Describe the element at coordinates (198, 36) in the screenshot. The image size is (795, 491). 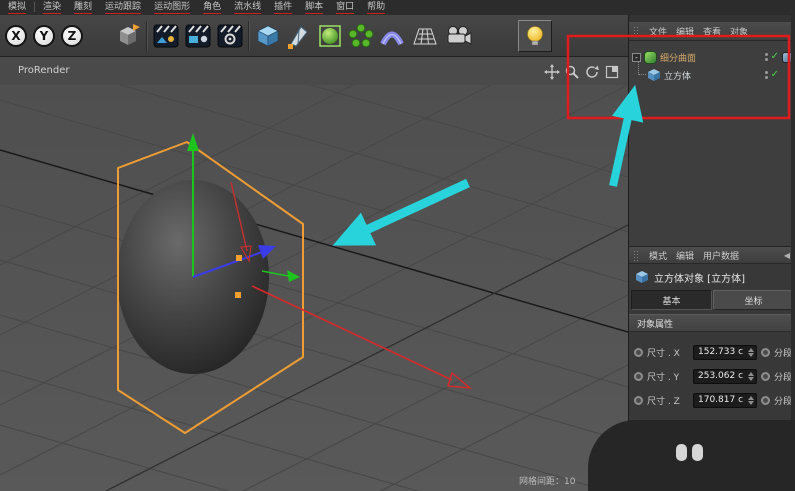
I see `render-picture-viewer-icon` at that location.